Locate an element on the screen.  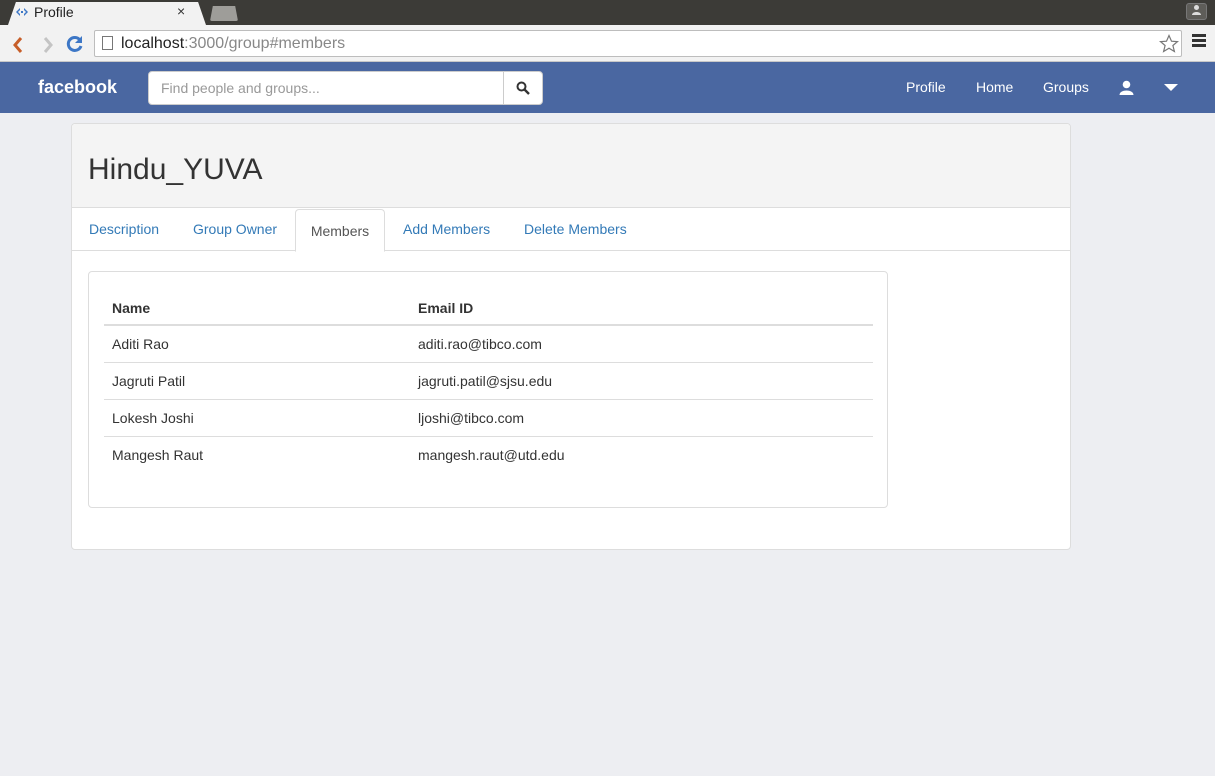
user-icon is located at coordinates (1126, 87).